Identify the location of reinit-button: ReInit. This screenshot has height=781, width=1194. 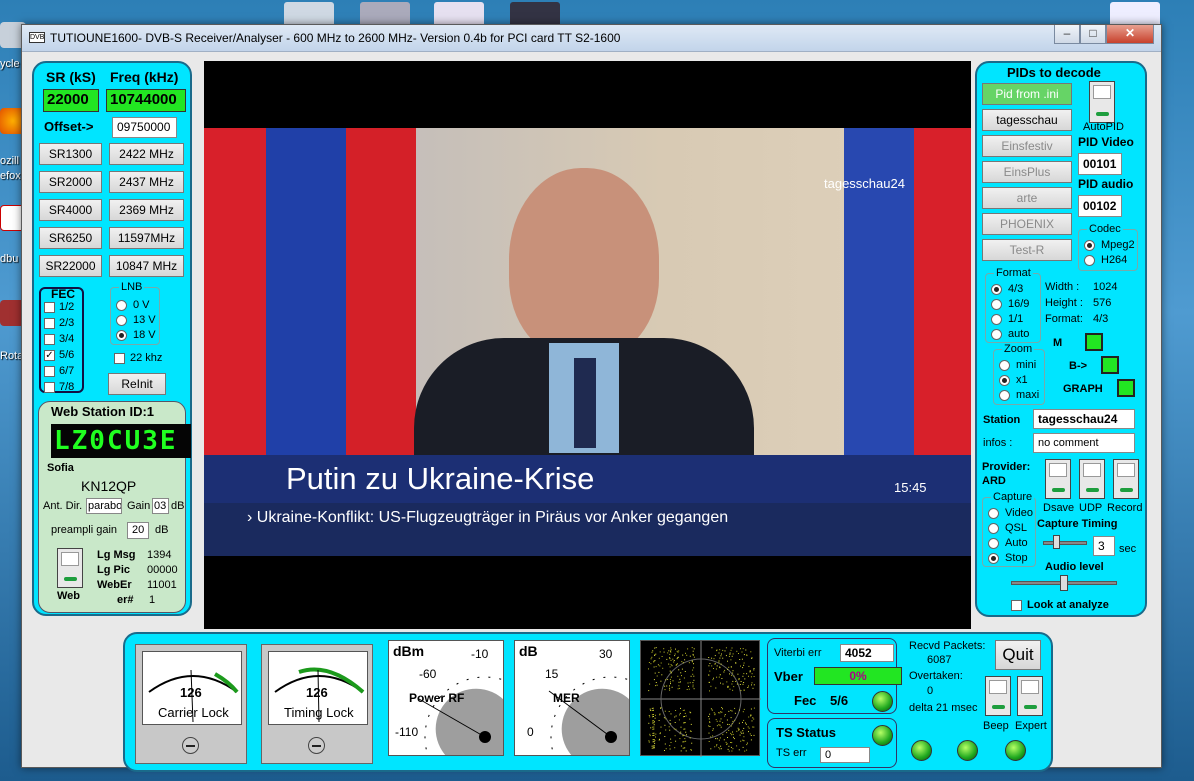
(137, 384).